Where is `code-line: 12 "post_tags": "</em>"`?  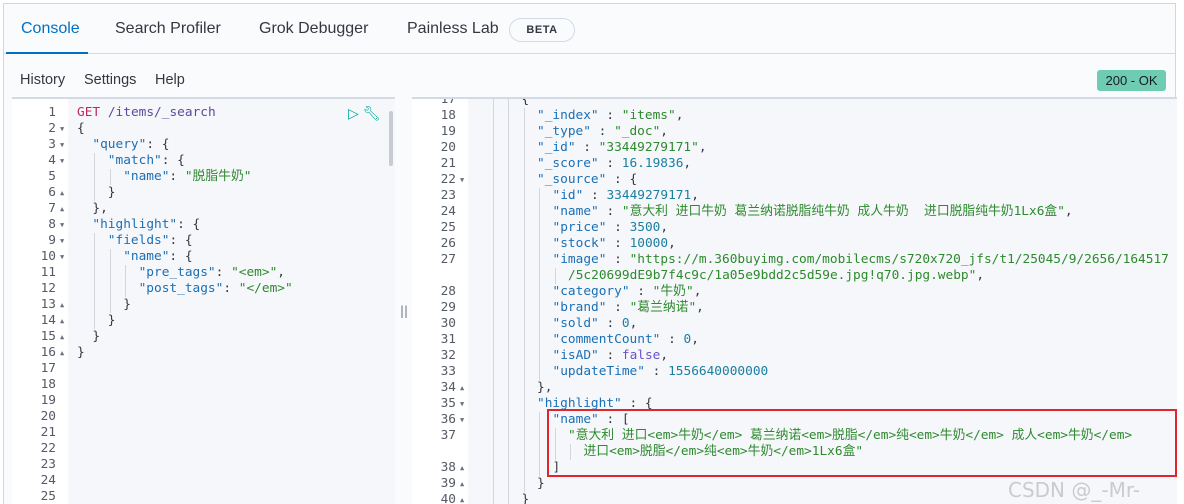 code-line: 12 "post_tags": "</em>" is located at coordinates (203, 289).